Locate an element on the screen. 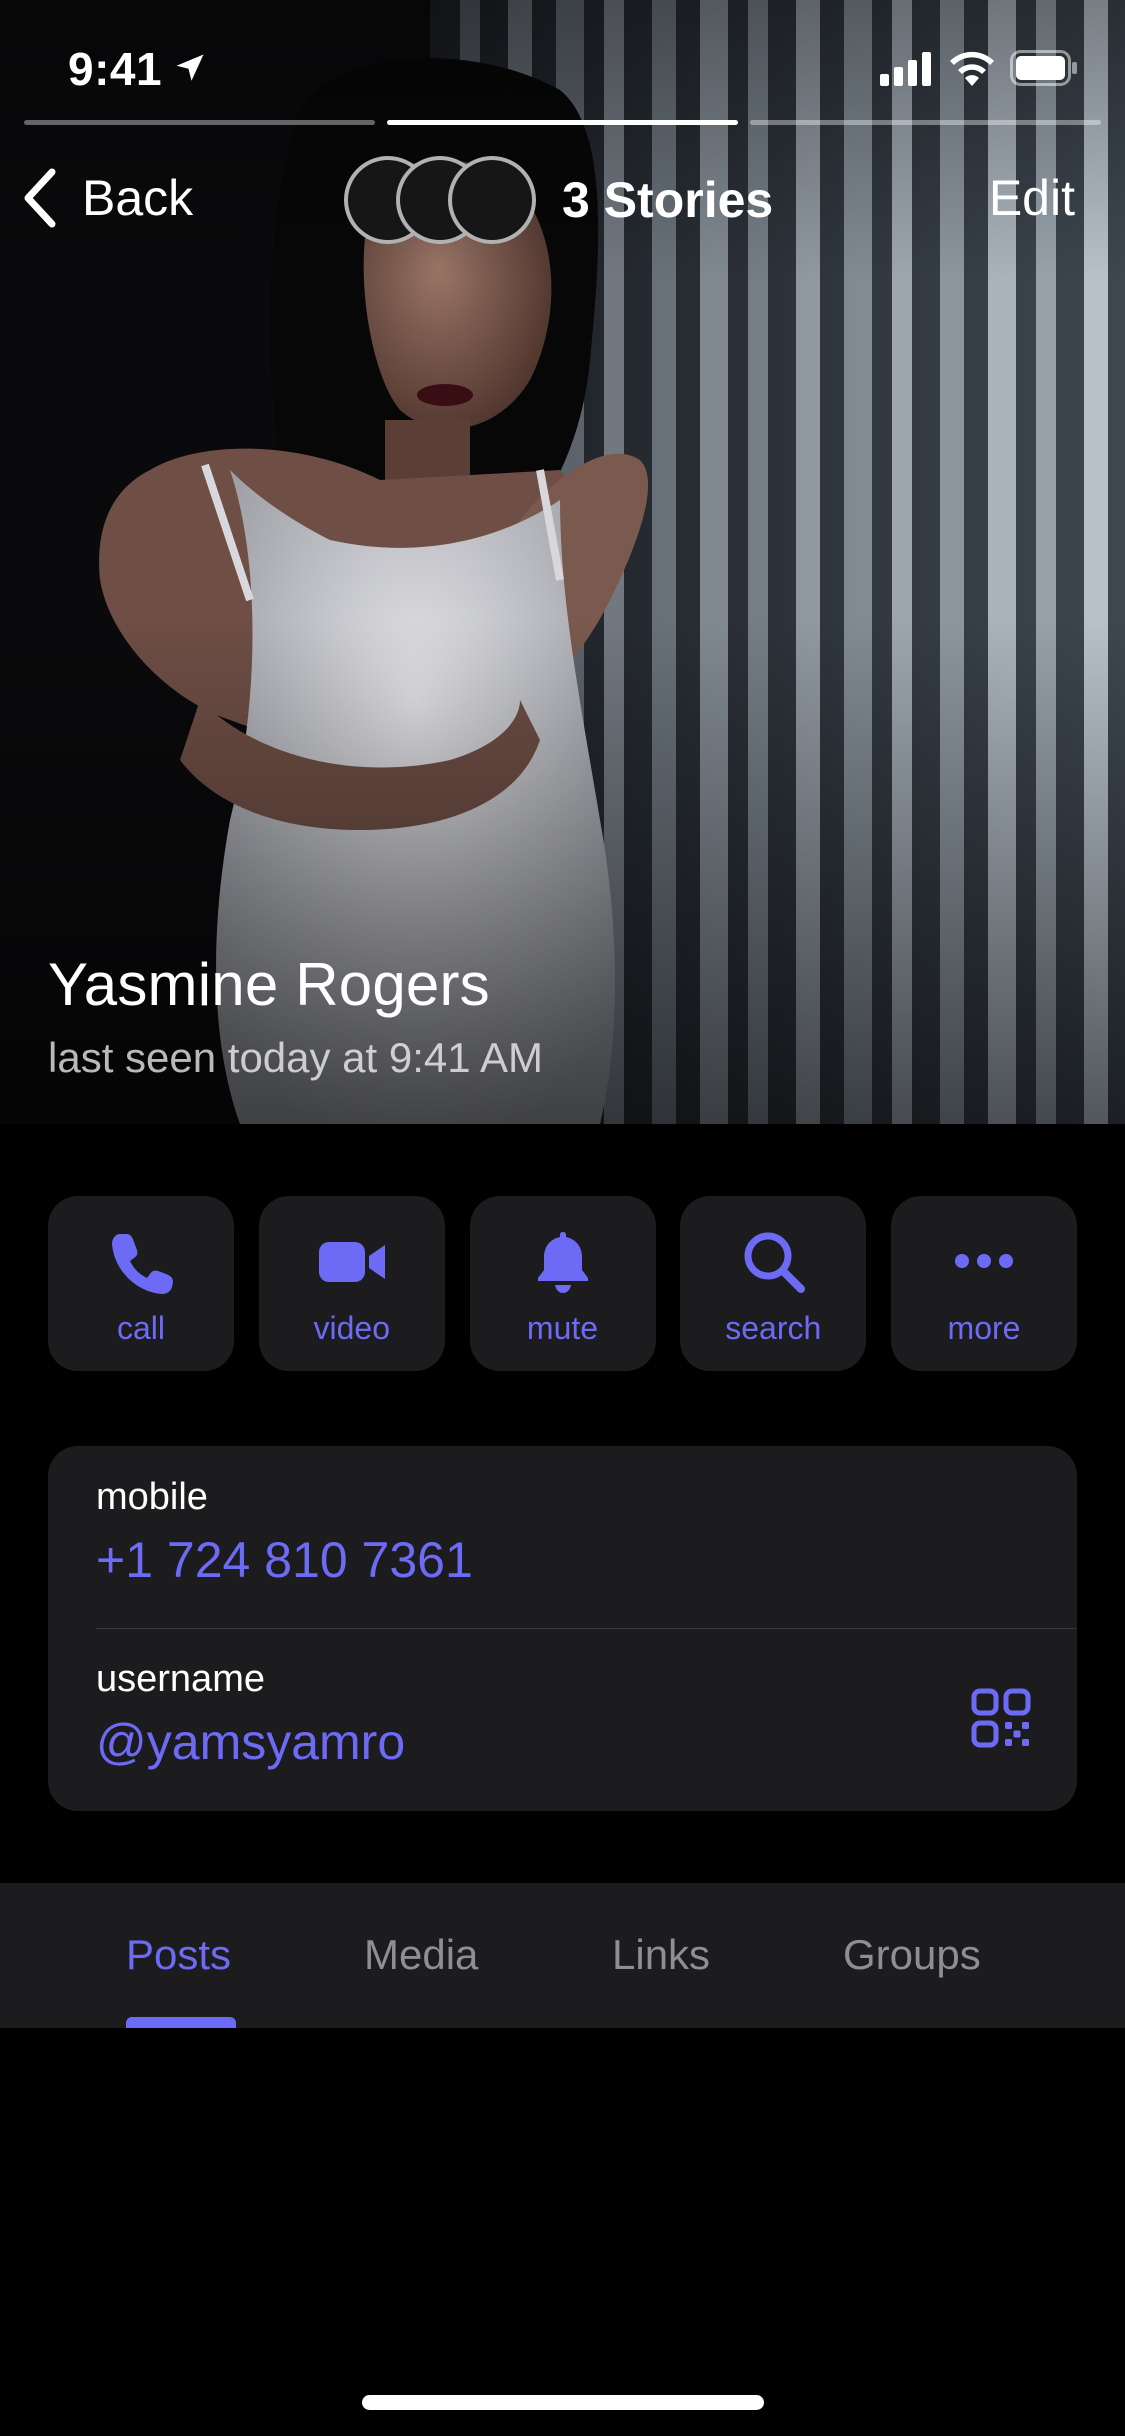 The image size is (1125, 2436). search-button: search is located at coordinates (773, 1283).